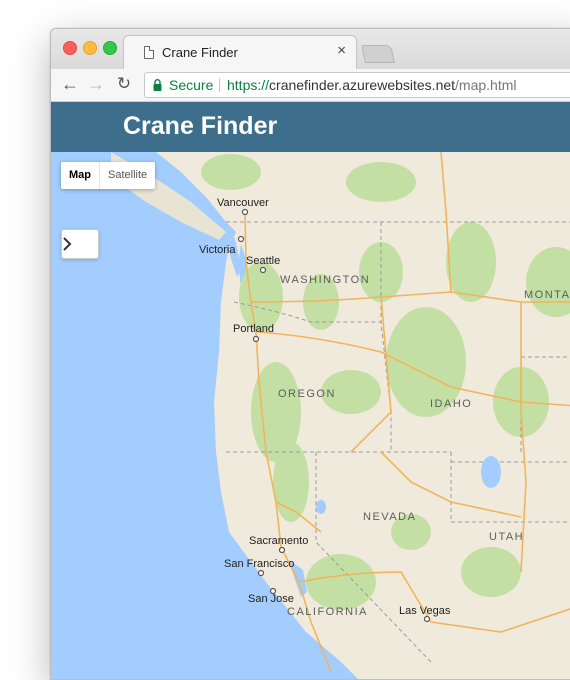  I want to click on map-type-control: Map Satellite, so click(108, 175).